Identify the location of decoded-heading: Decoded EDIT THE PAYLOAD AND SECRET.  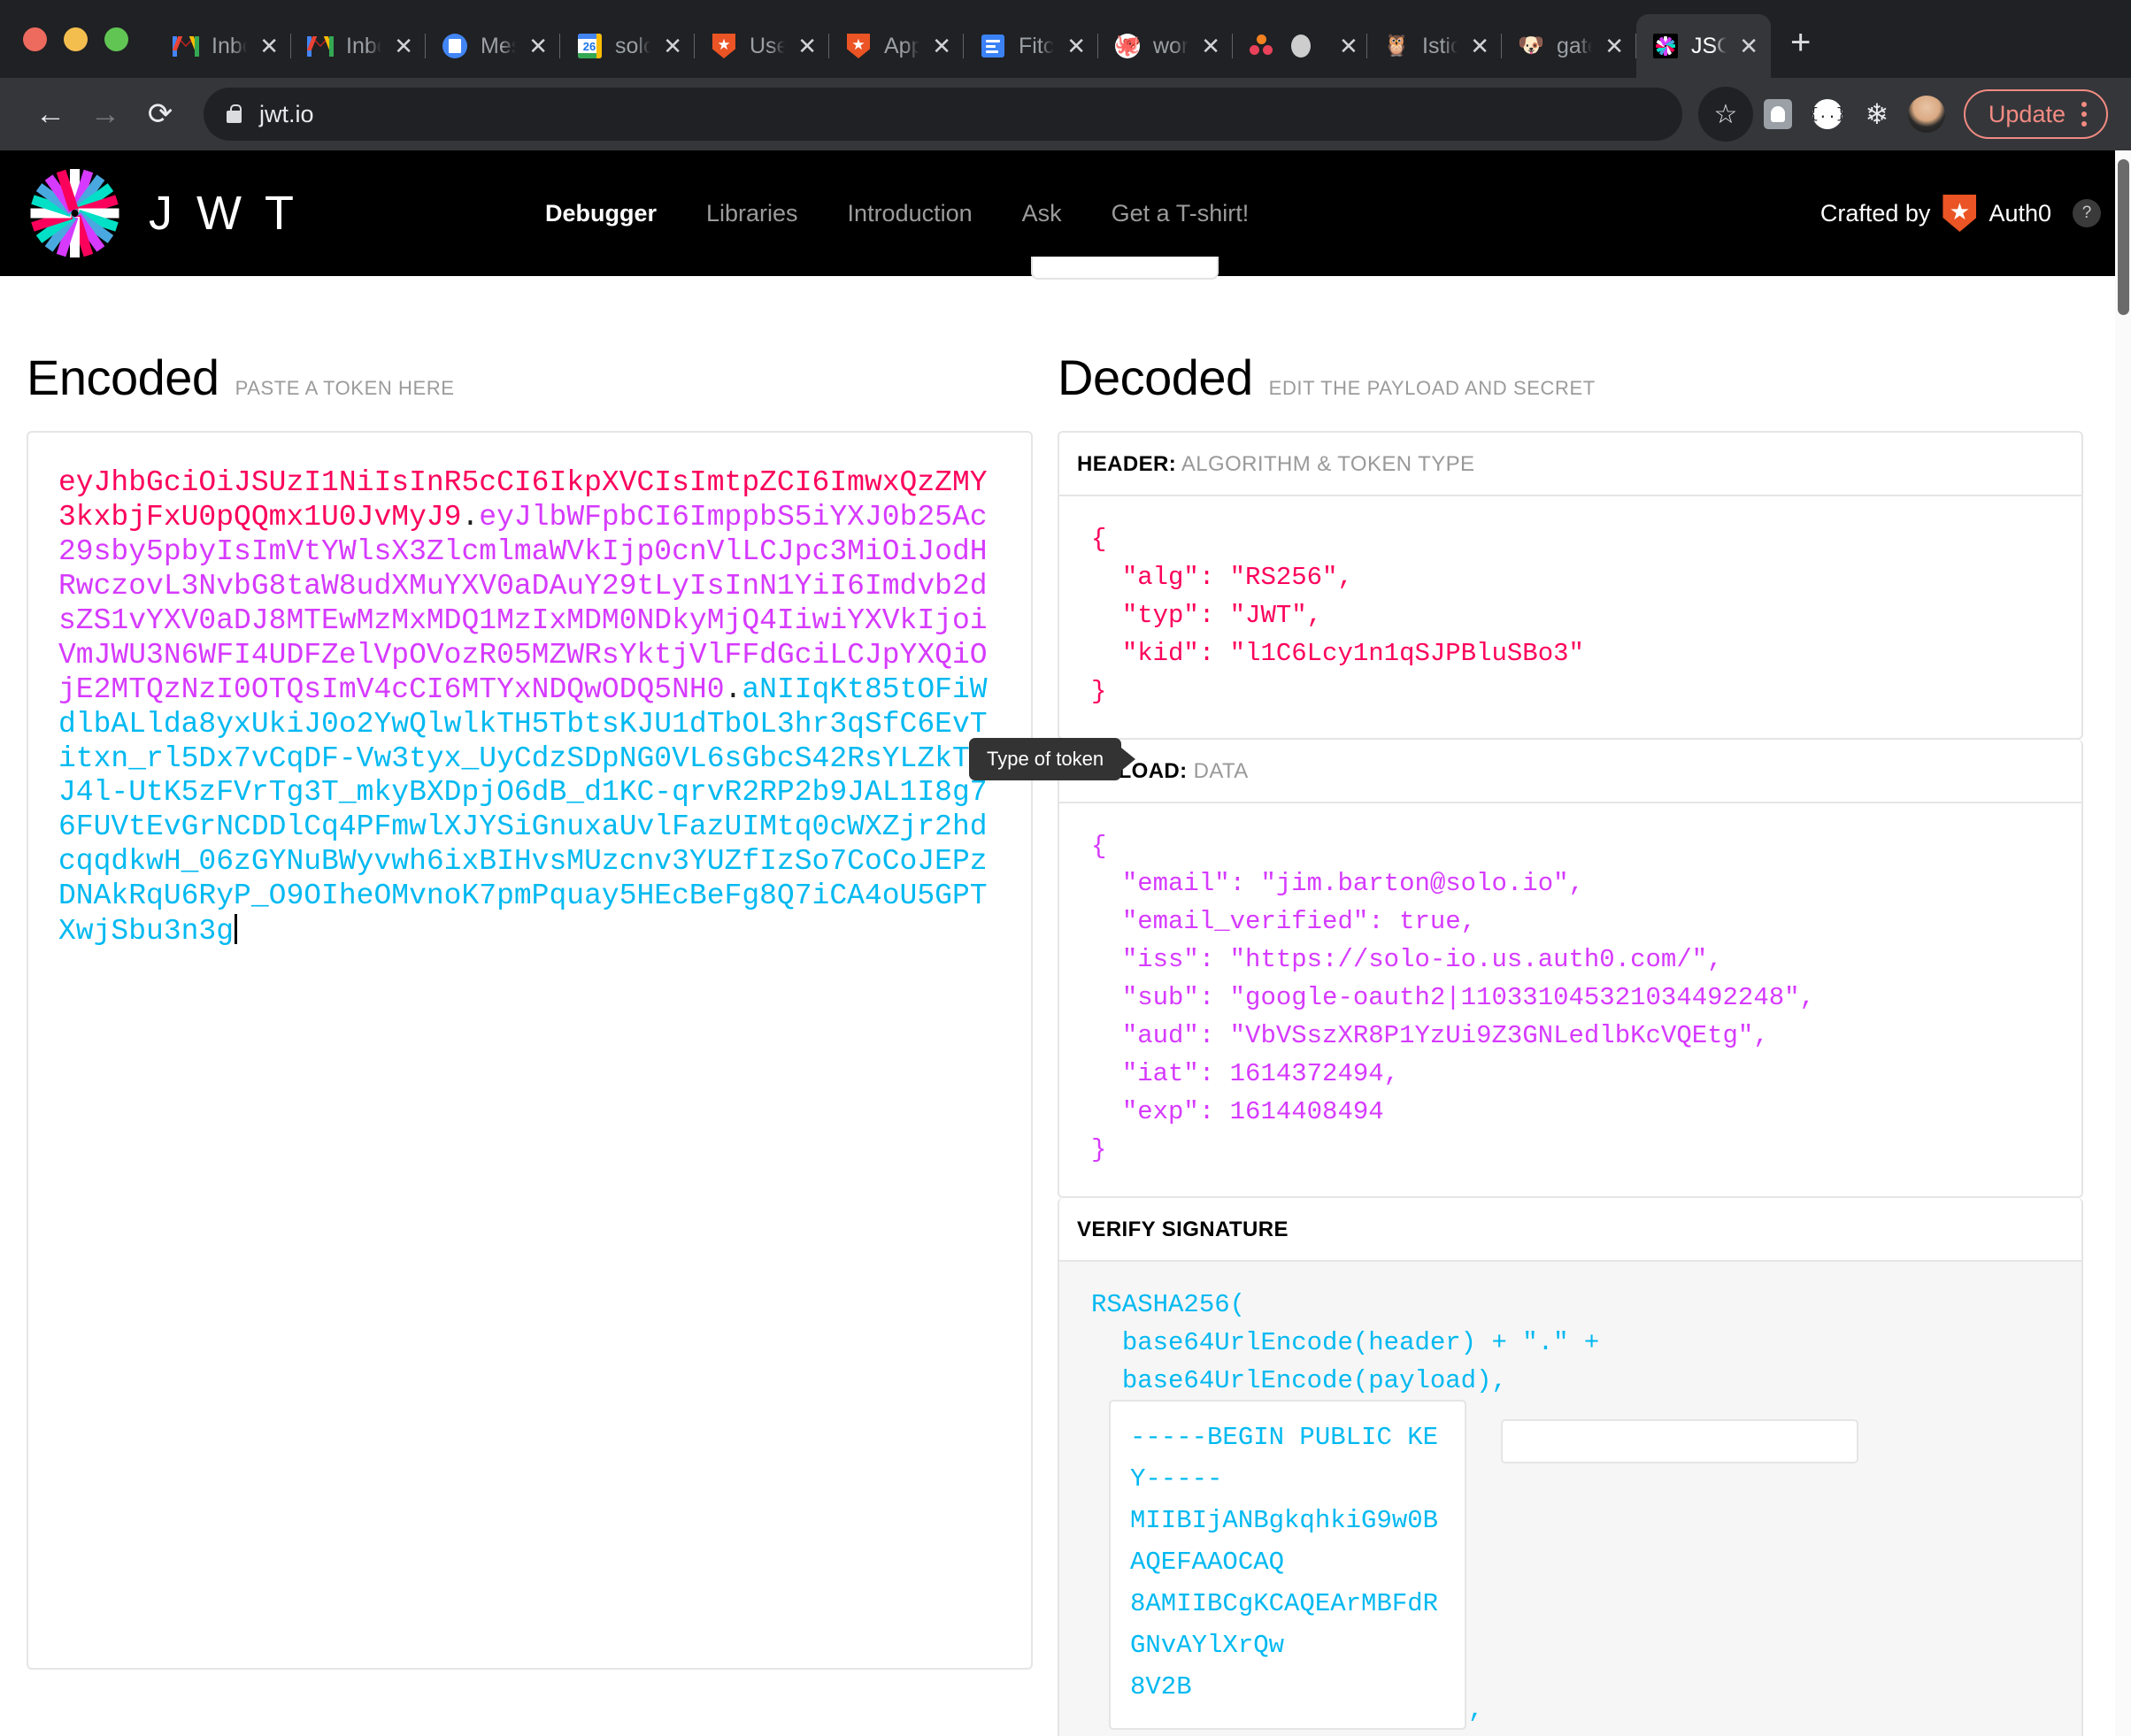
(1570, 354).